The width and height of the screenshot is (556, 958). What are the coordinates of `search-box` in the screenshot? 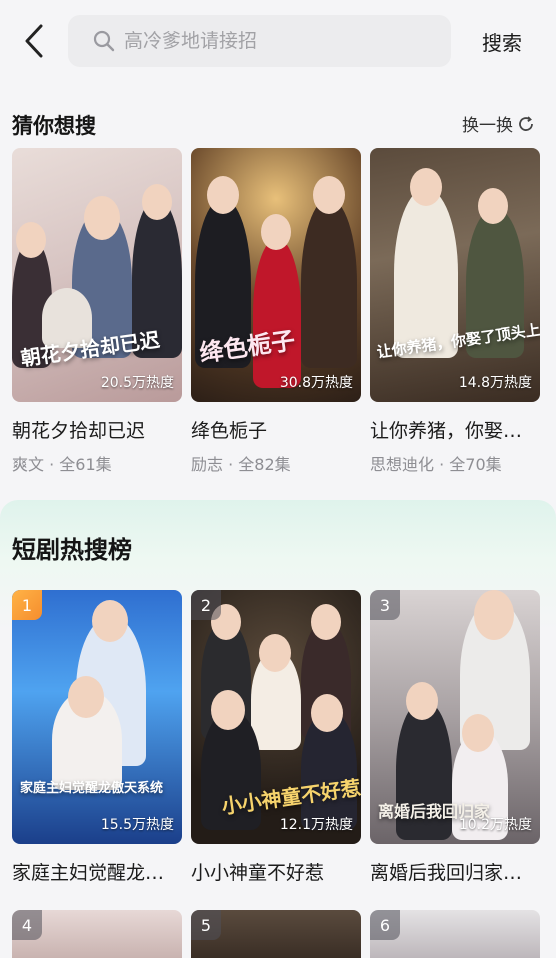 It's located at (259, 41).